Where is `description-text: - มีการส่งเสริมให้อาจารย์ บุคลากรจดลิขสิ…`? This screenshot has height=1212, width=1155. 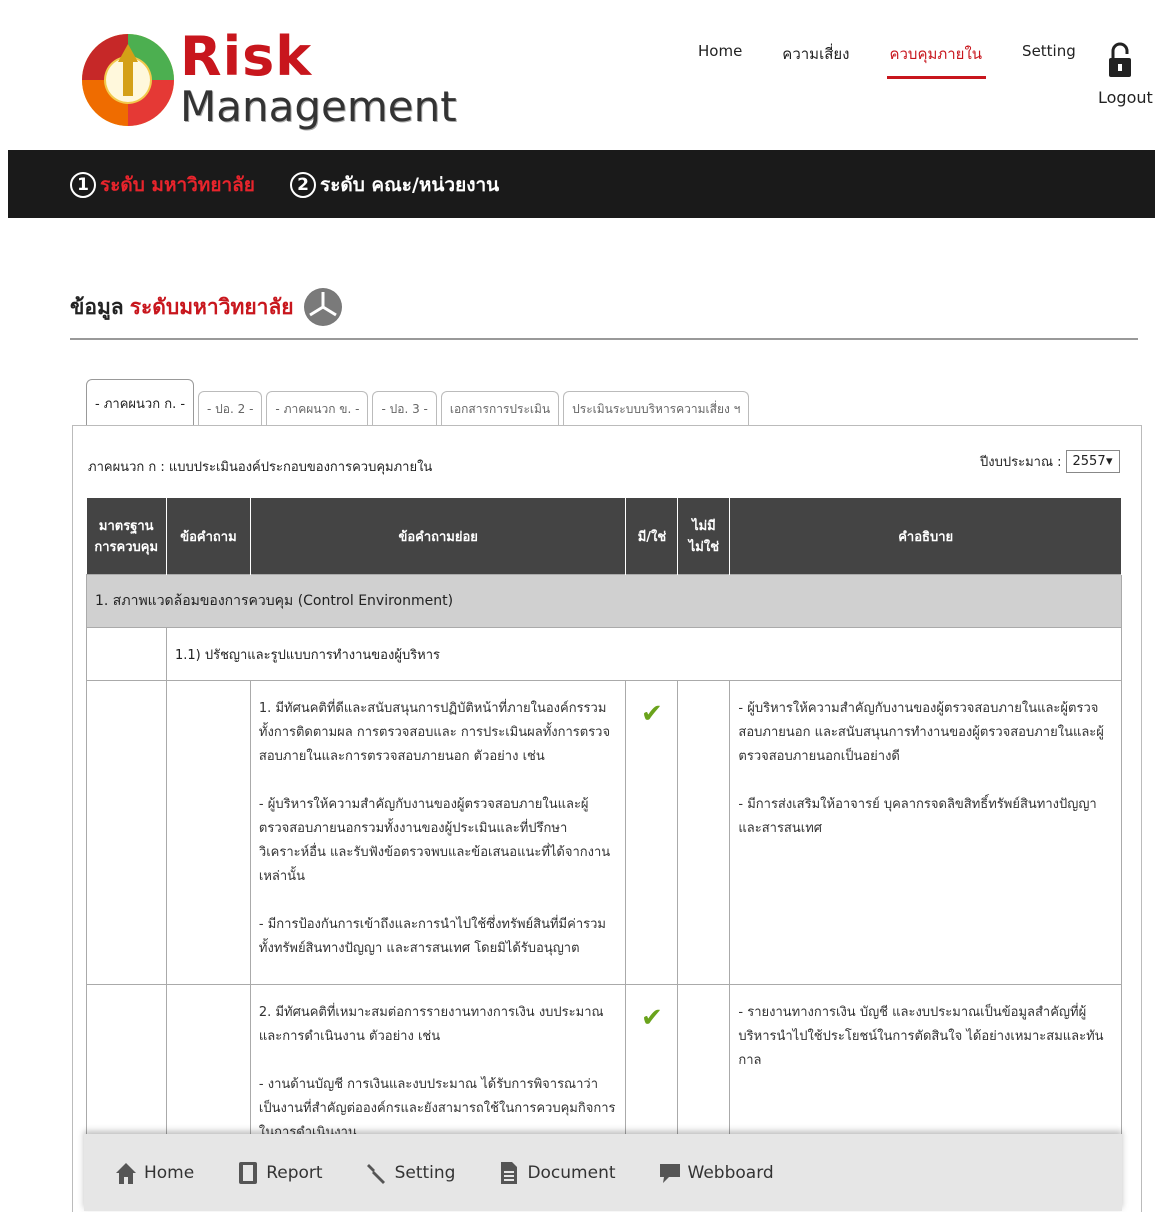
description-text: - มีการส่งเสริมให้อาจารย์ บุคลากรจดลิขสิ… is located at coordinates (917, 816).